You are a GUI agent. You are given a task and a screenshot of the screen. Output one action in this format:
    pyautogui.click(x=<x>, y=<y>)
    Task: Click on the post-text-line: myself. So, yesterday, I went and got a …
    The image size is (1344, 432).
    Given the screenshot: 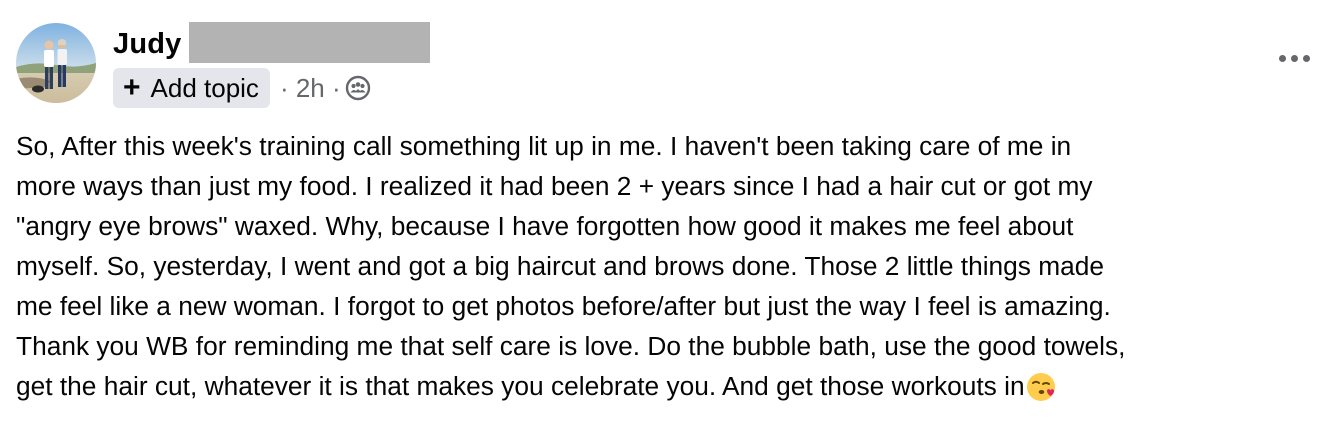 What is the action you would take?
    pyautogui.click(x=560, y=266)
    